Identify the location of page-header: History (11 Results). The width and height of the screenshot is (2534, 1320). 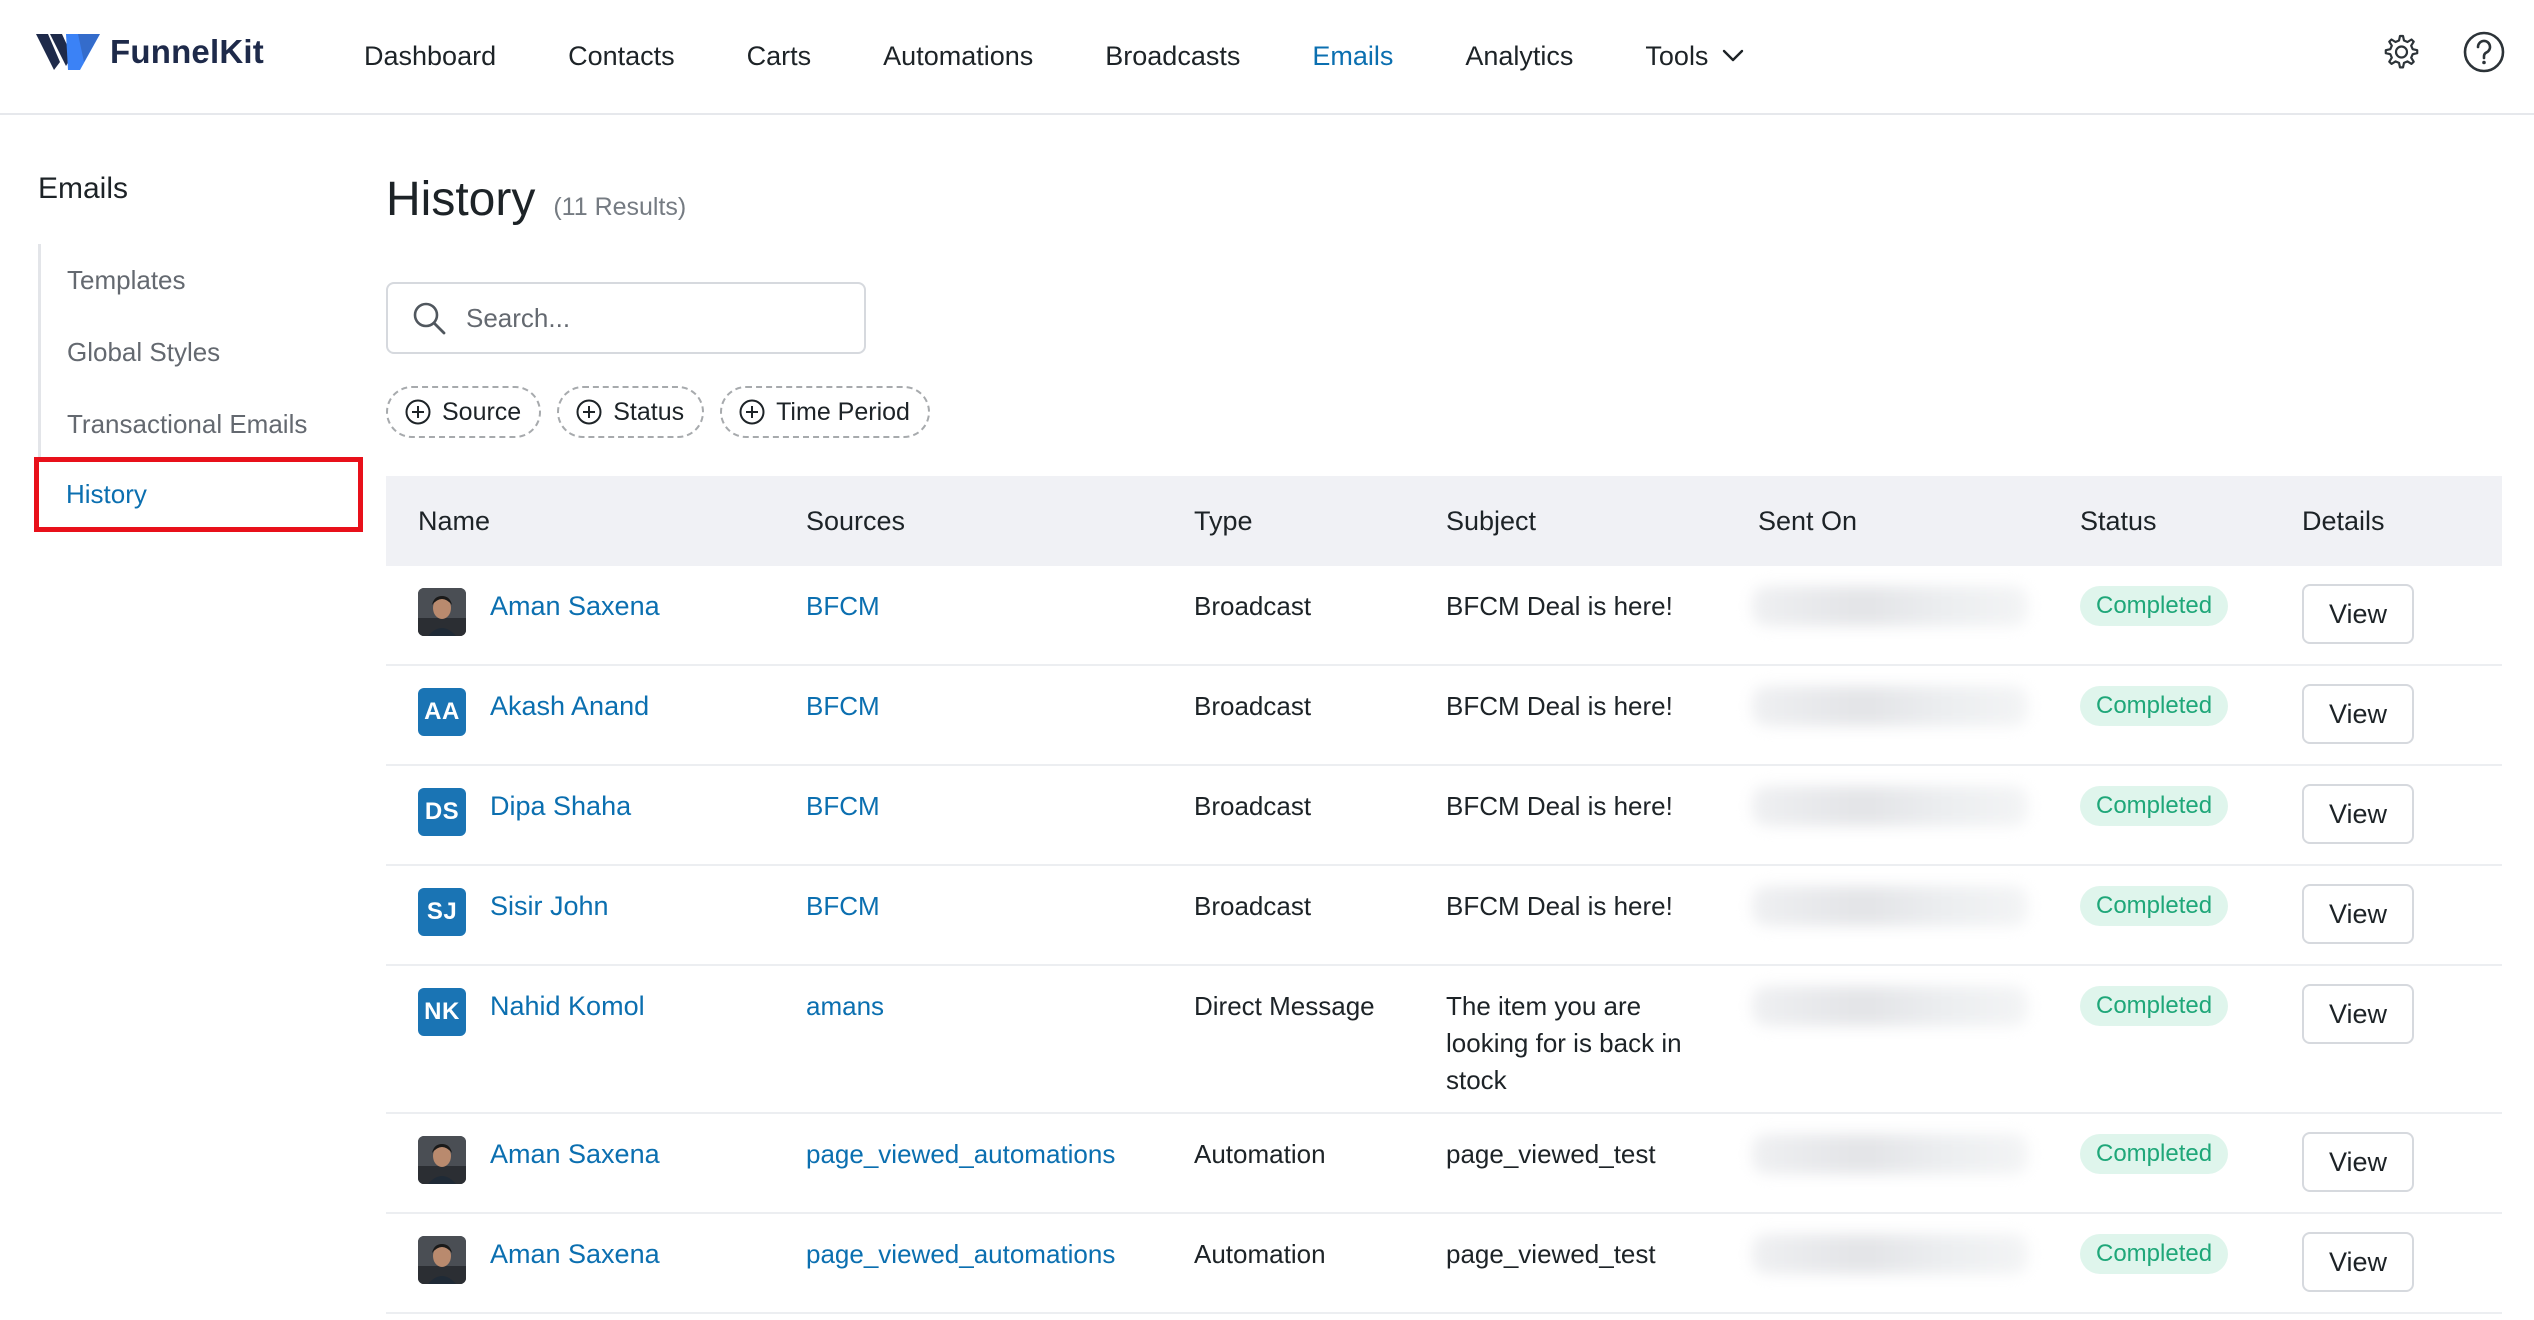
(536, 199).